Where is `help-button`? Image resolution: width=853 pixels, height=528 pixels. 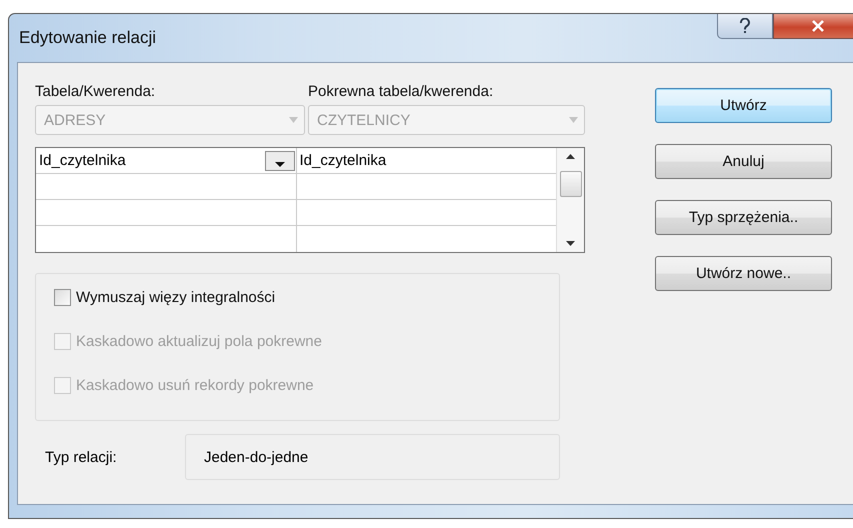 help-button is located at coordinates (745, 26).